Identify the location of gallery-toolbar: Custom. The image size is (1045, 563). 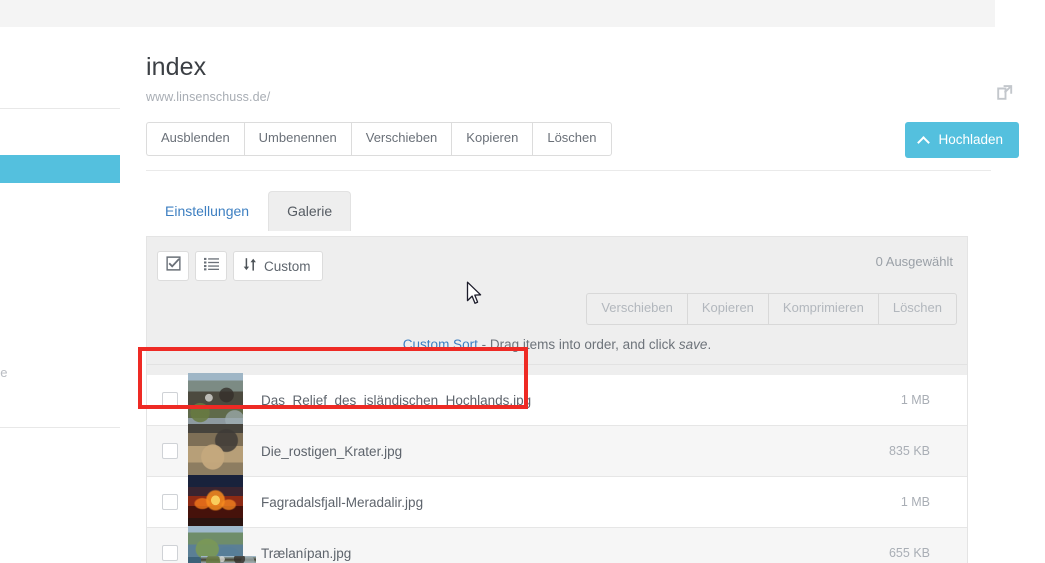
(240, 266).